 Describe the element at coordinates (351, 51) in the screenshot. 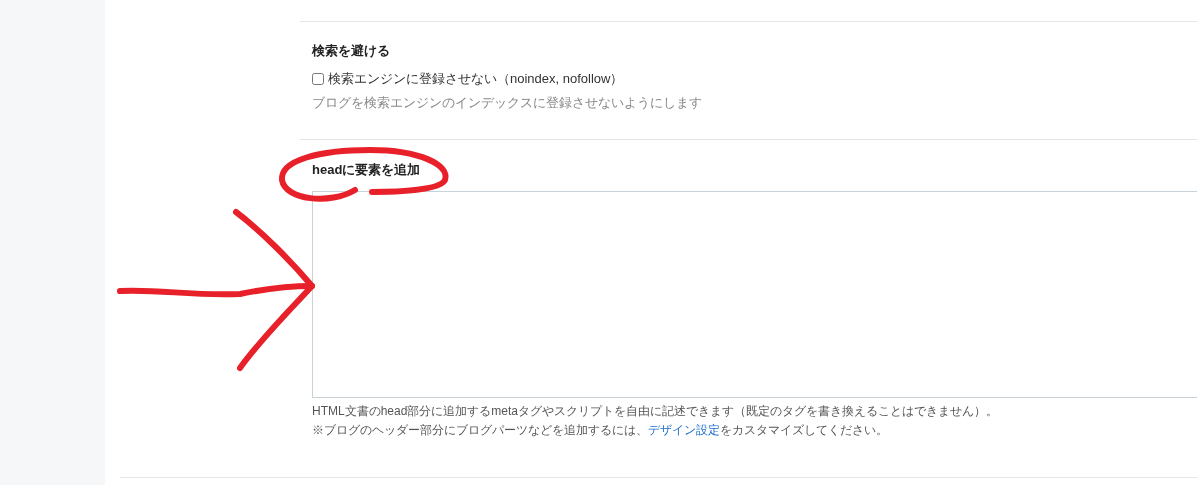

I see `section-heading: 検索を避ける` at that location.